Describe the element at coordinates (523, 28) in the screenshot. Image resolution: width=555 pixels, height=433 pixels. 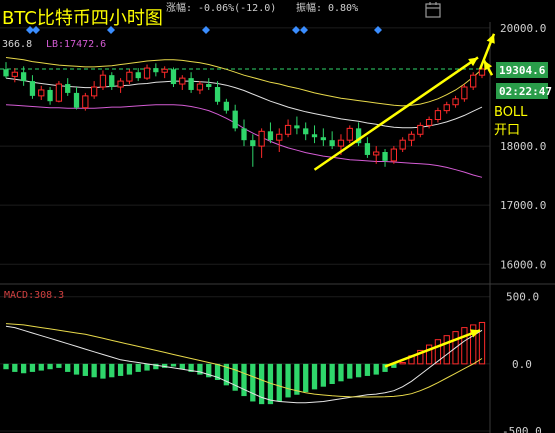
I see `price-tick: 20000.0` at that location.